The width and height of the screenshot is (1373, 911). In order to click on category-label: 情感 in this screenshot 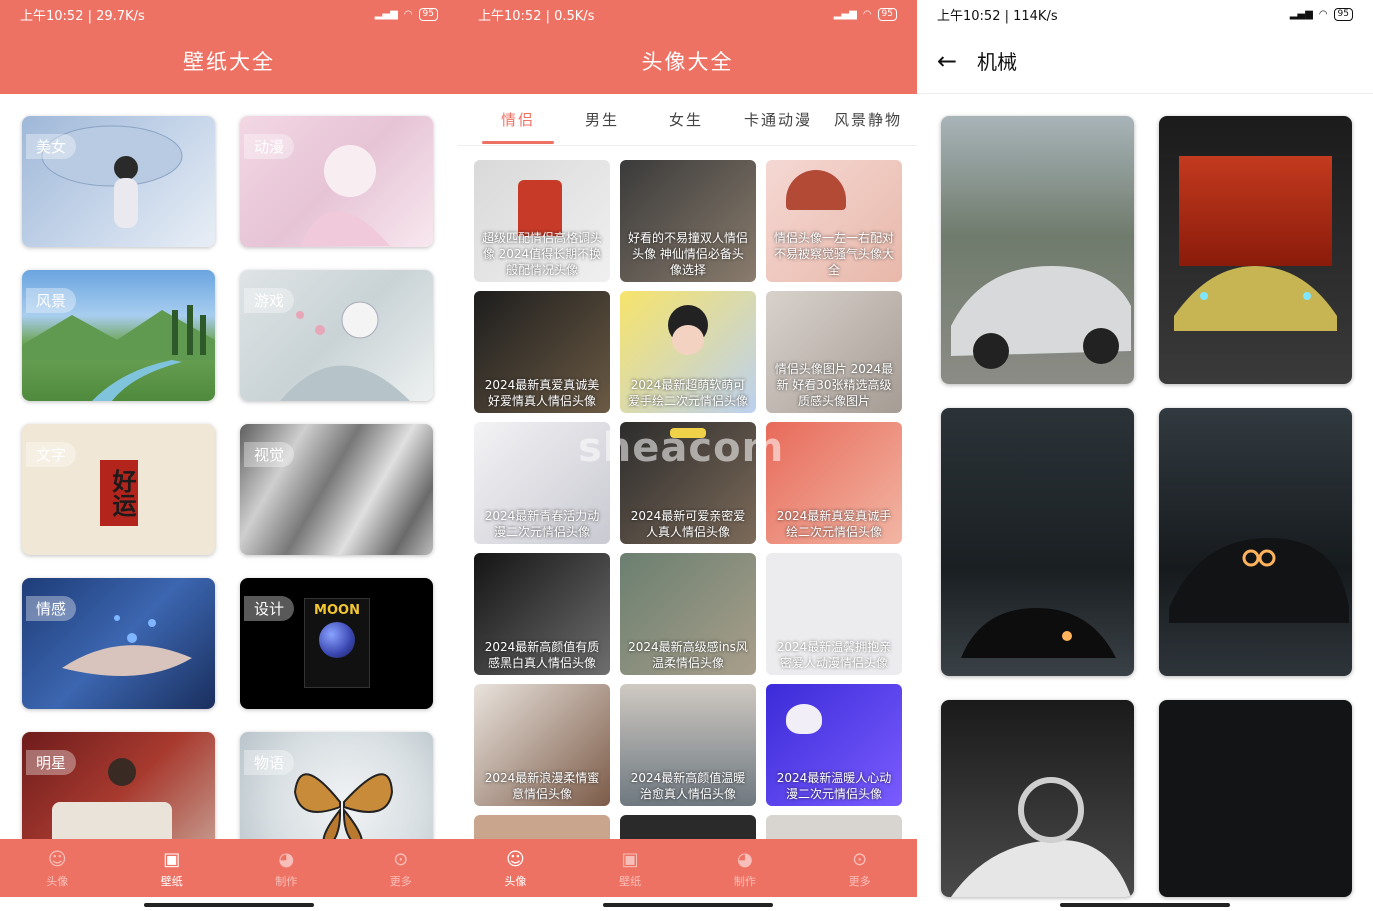, I will do `click(51, 608)`.